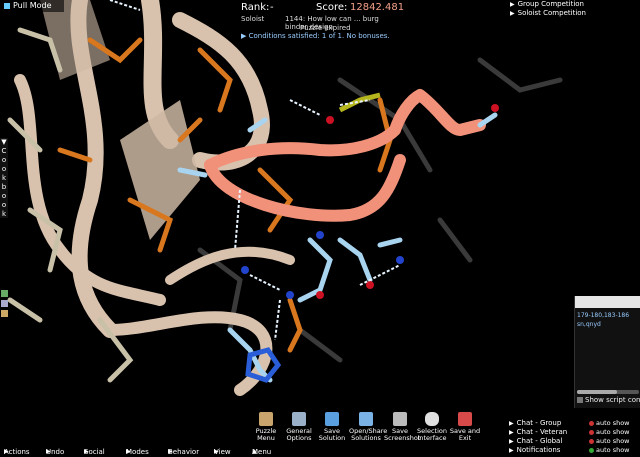 This screenshot has height=457, width=640. What do you see at coordinates (255, 7) in the screenshot?
I see `rank-label: Rank:` at bounding box center [255, 7].